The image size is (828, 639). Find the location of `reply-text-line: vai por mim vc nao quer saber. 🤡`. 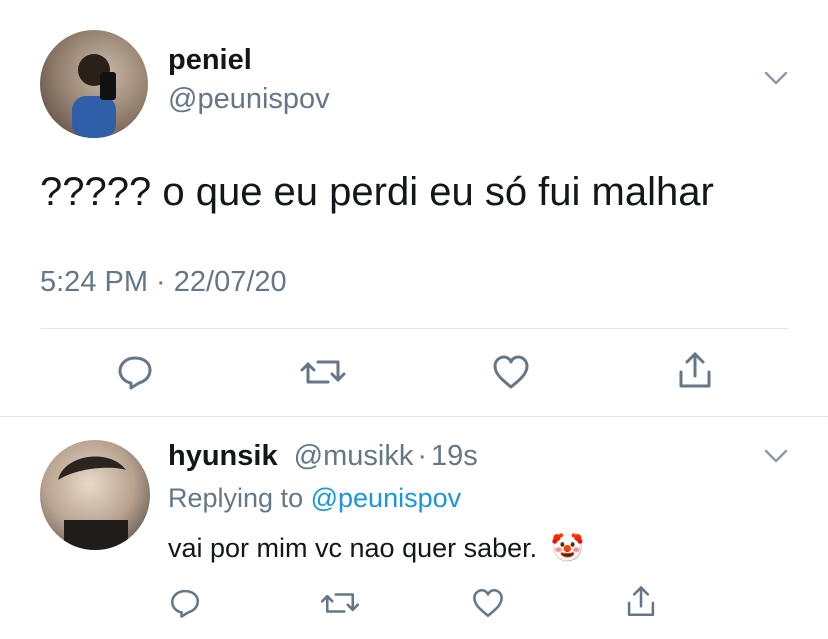

reply-text-line: vai por mim vc nao quer saber. 🤡 is located at coordinates (376, 548).